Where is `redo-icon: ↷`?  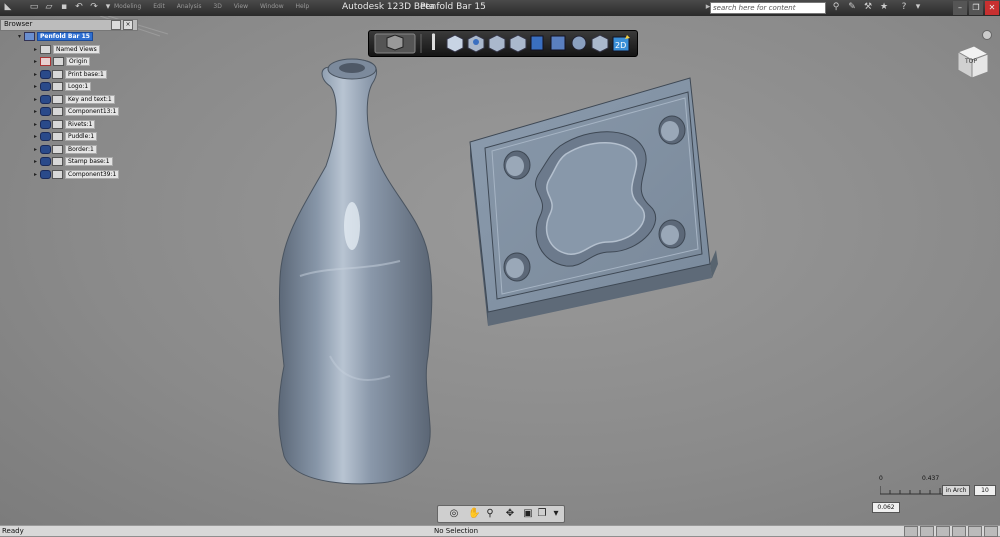 redo-icon: ↷ is located at coordinates (94, 7).